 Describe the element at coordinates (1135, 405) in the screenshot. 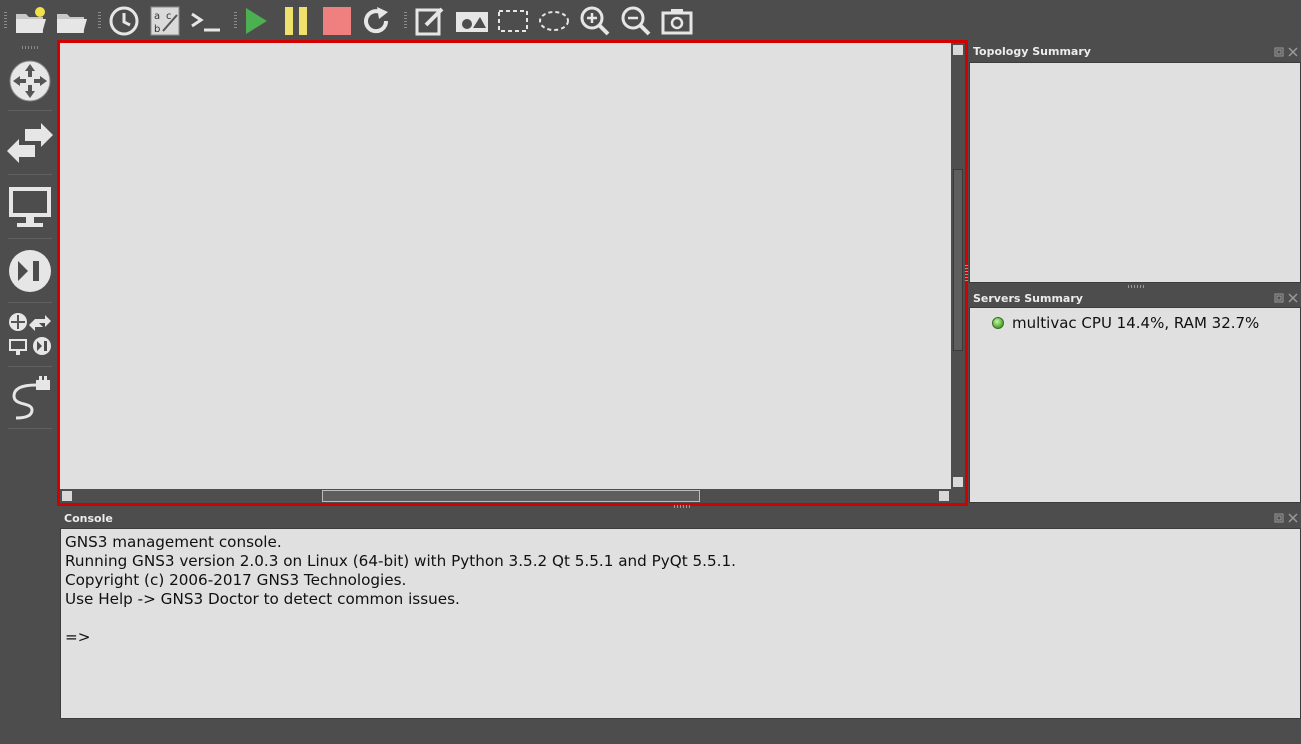

I see `servers-summary-panel: multivac CPU 14.4%, RAM 32.7%` at that location.